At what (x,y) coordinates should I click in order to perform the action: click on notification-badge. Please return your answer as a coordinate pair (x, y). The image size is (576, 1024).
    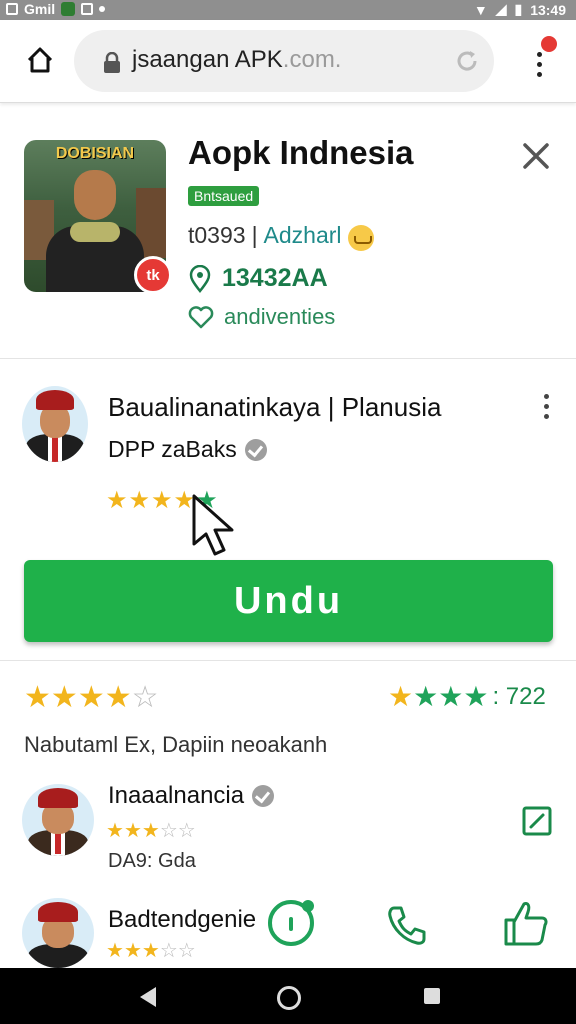
    Looking at the image, I should click on (549, 44).